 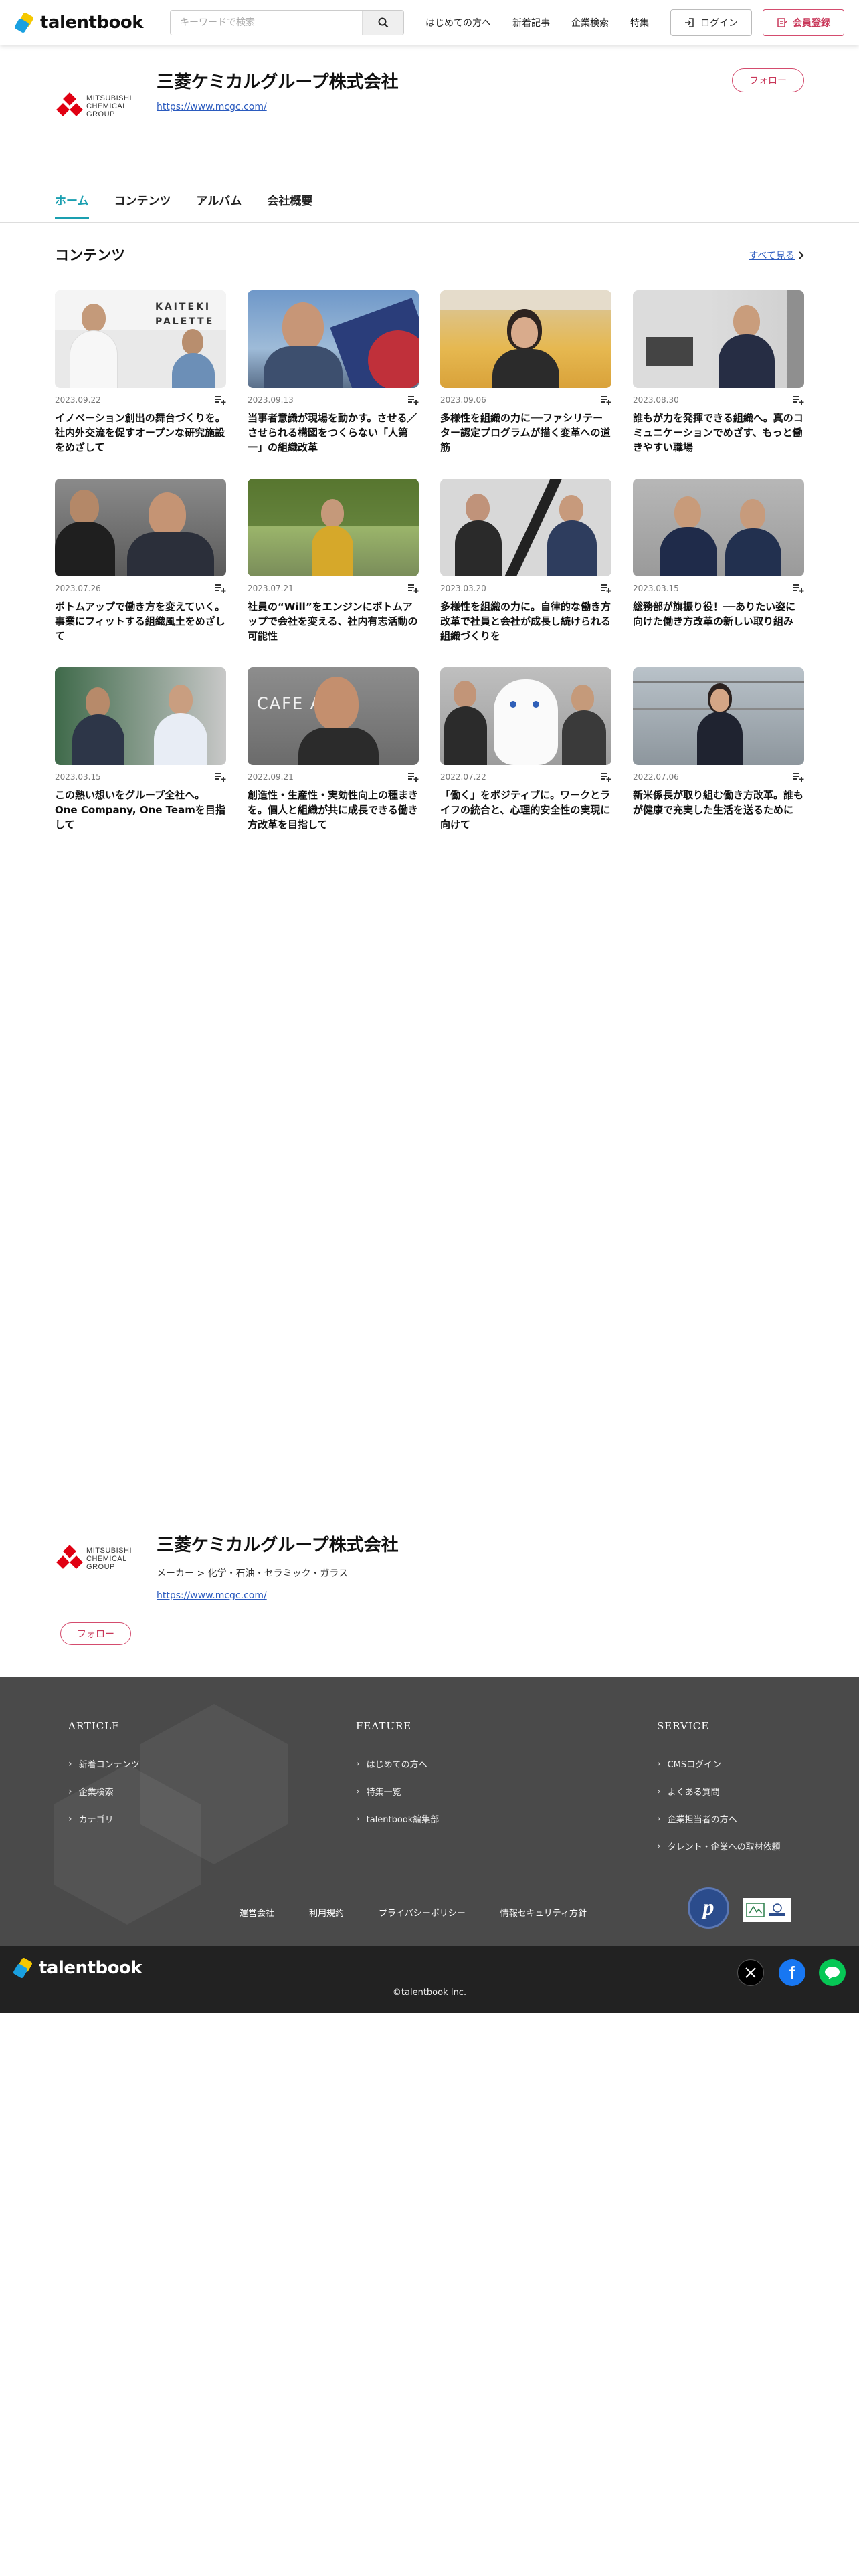 What do you see at coordinates (689, 22) in the screenshot?
I see `login-icon` at bounding box center [689, 22].